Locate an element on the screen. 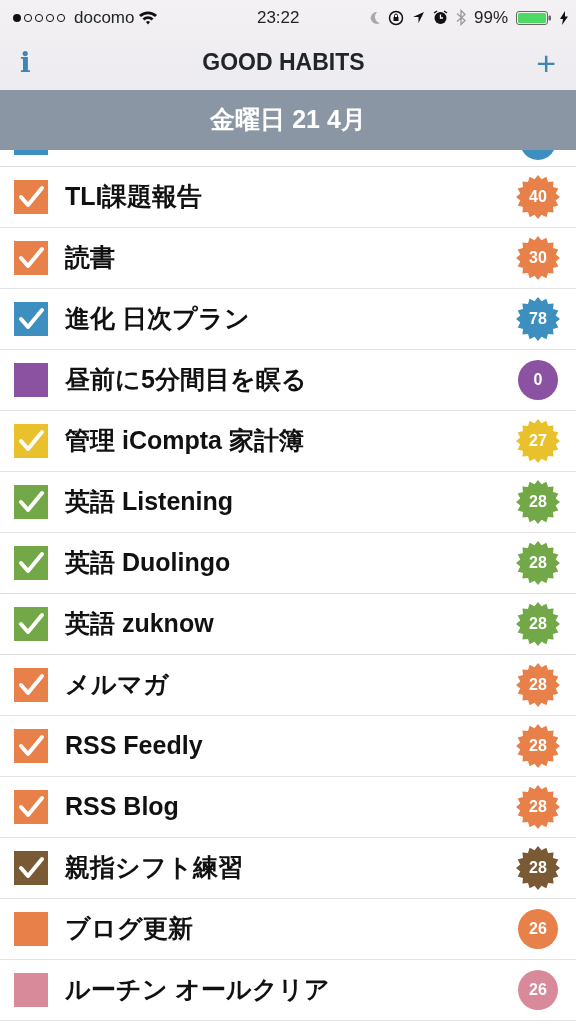  bluetooth-icon is located at coordinates (460, 17).